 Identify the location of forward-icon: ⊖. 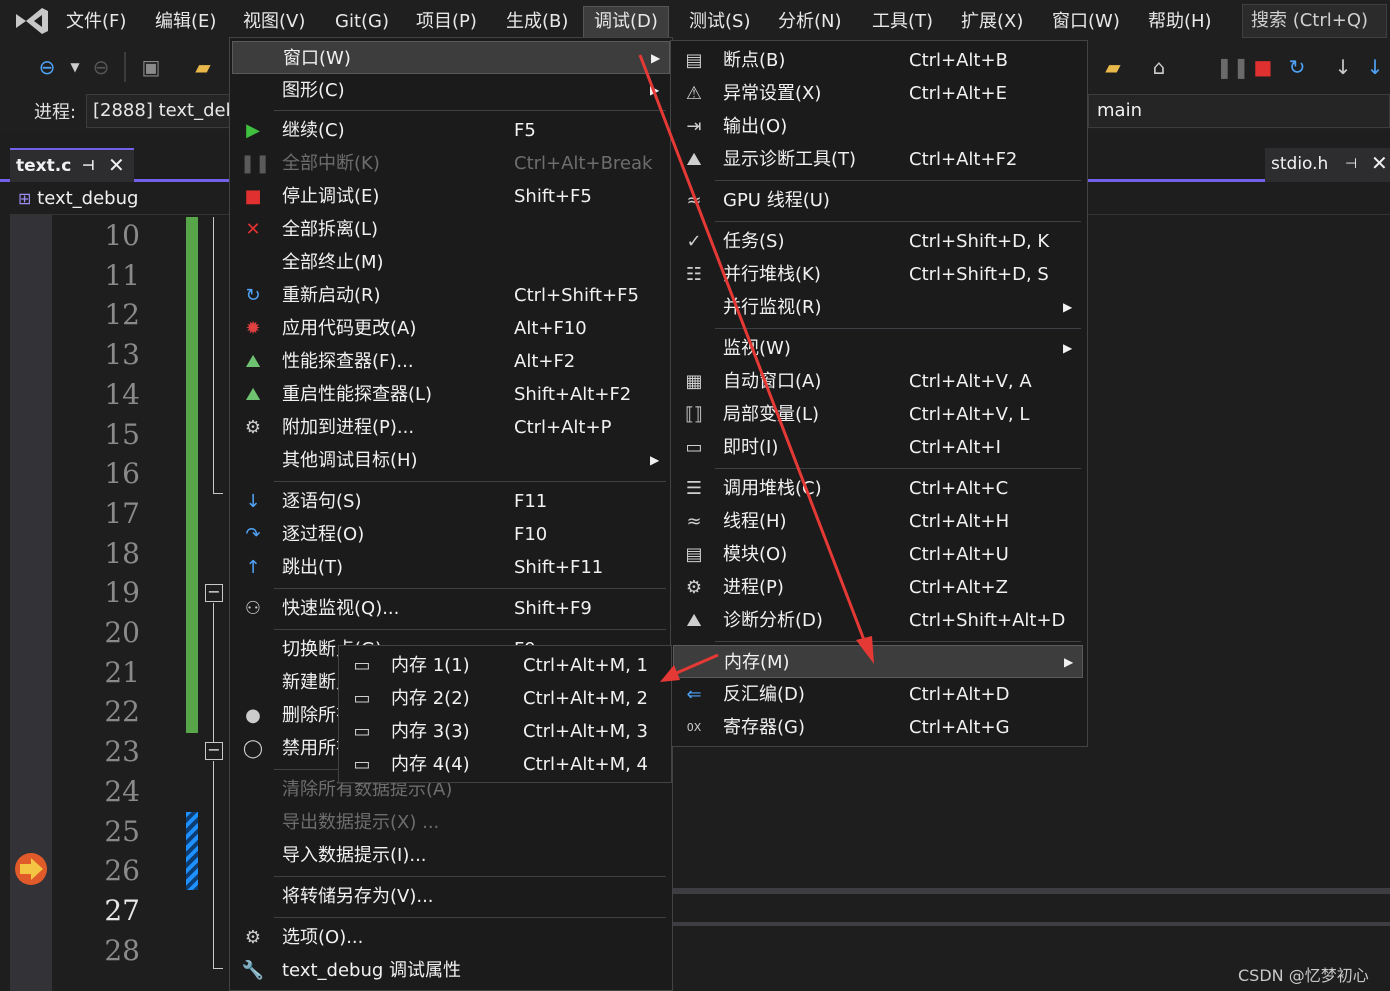
(101, 67).